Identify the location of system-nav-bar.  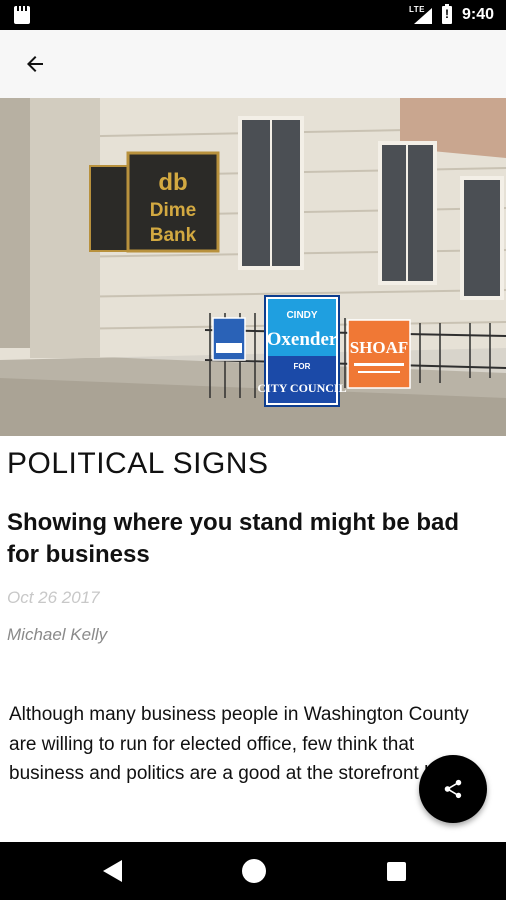
(253, 871).